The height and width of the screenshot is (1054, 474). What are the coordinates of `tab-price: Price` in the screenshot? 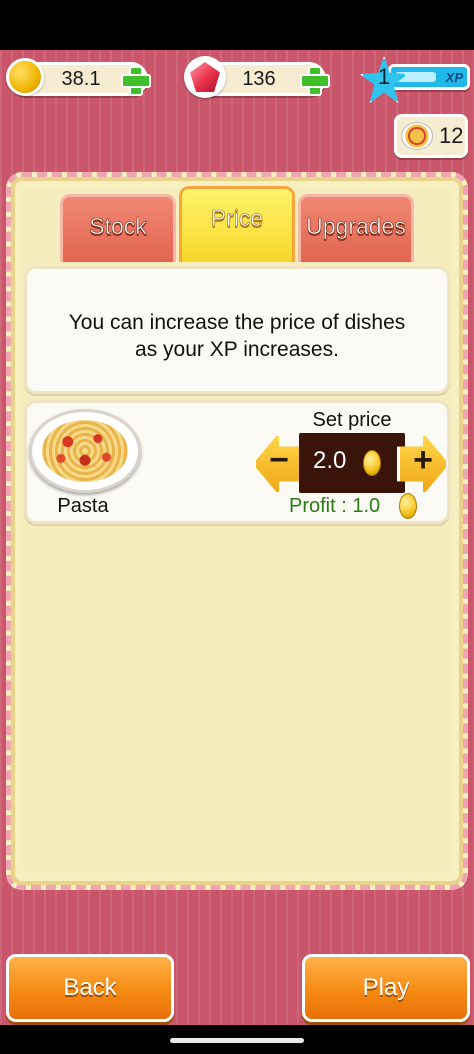 It's located at (237, 224).